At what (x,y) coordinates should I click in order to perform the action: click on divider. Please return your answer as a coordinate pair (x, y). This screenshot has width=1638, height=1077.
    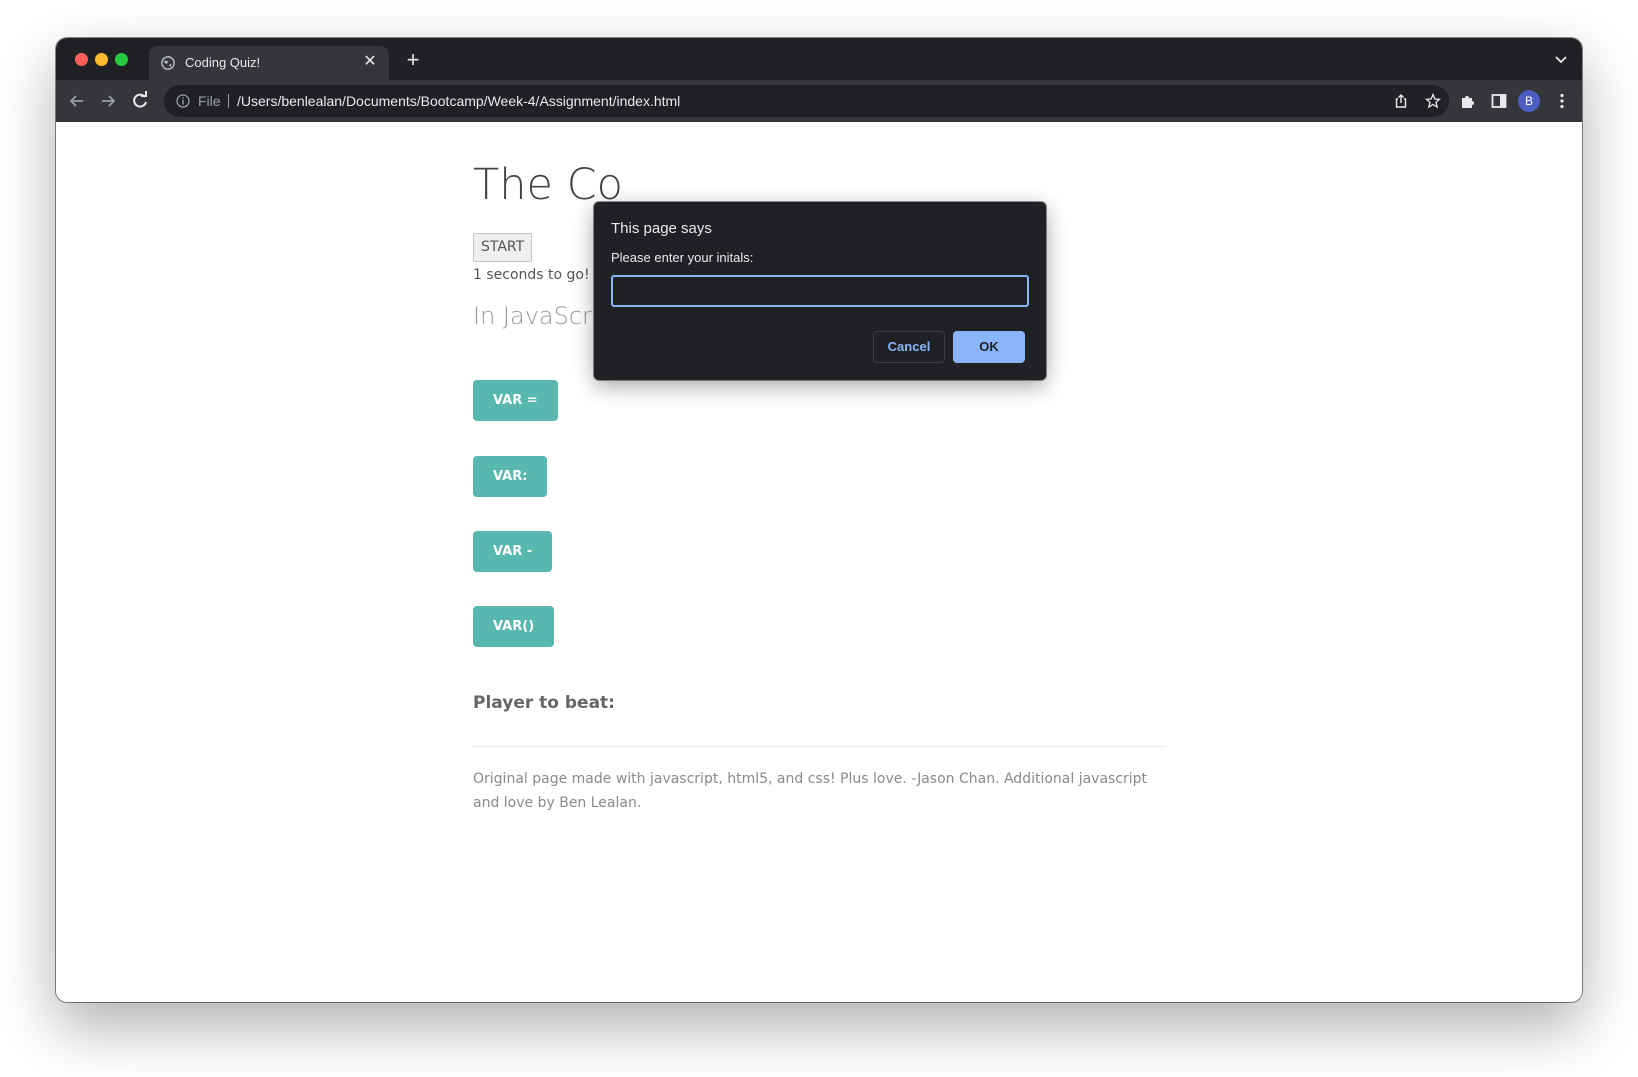
    Looking at the image, I should click on (819, 746).